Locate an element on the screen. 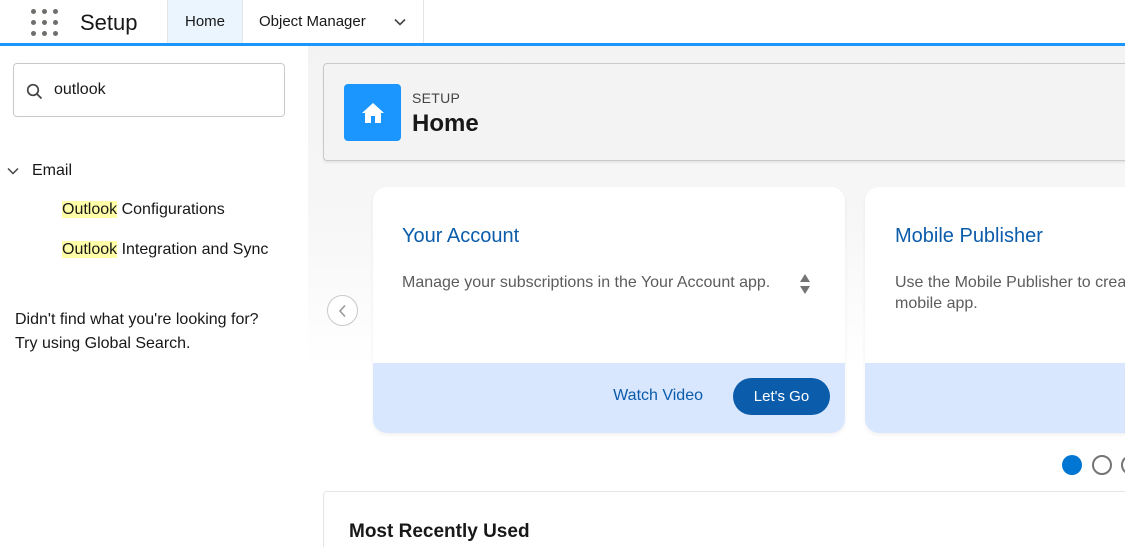 The image size is (1125, 547). carousel-previous-button is located at coordinates (342, 310).